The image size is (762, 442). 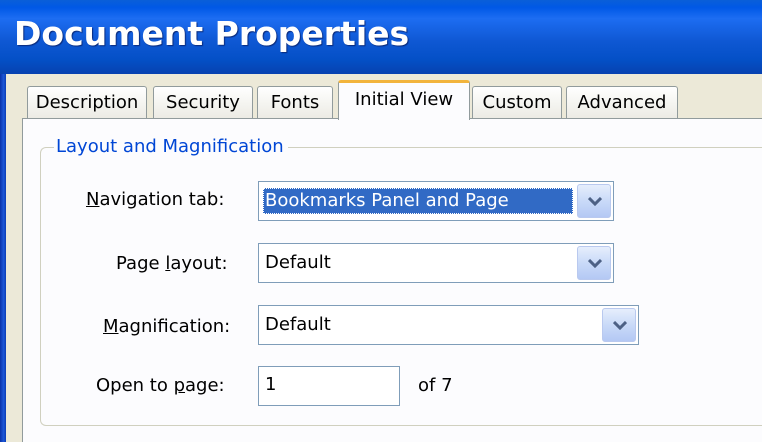 I want to click on magnification-label-rest: agnification:, so click(x=174, y=326).